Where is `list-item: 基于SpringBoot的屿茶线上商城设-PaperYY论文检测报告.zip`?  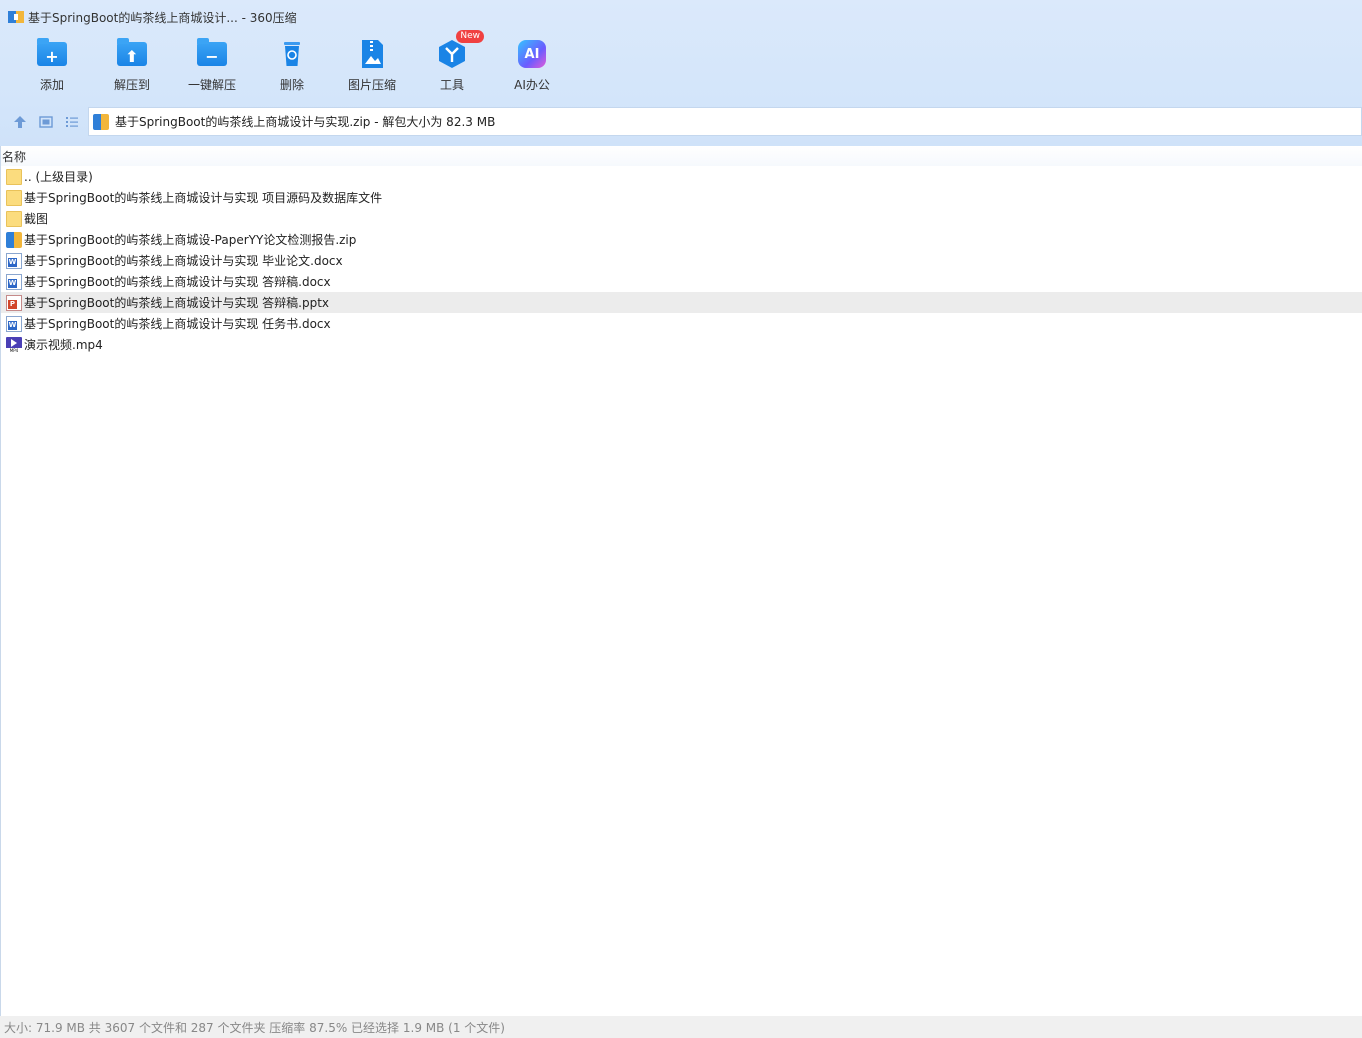 list-item: 基于SpringBoot的屿茶线上商城设-PaperYY论文检测报告.zip is located at coordinates (681, 239).